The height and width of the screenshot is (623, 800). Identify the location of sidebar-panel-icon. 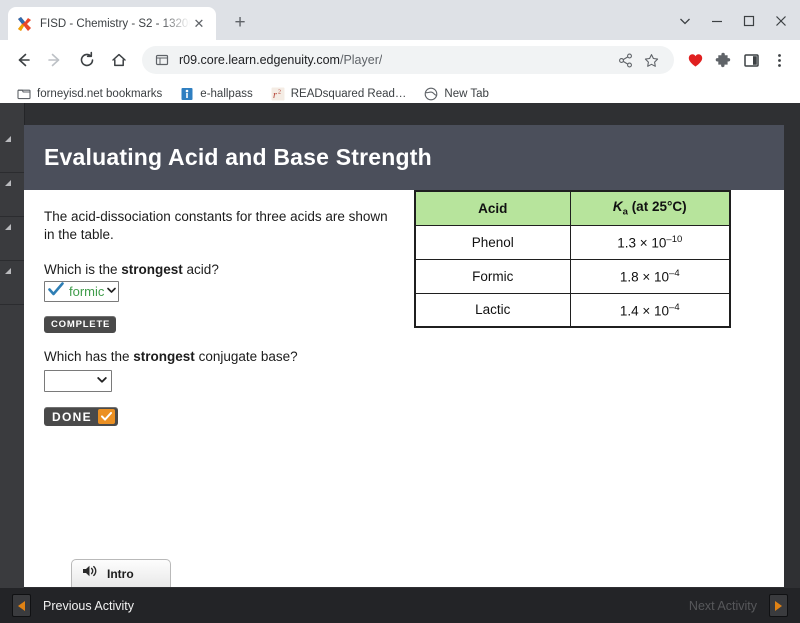
(751, 60).